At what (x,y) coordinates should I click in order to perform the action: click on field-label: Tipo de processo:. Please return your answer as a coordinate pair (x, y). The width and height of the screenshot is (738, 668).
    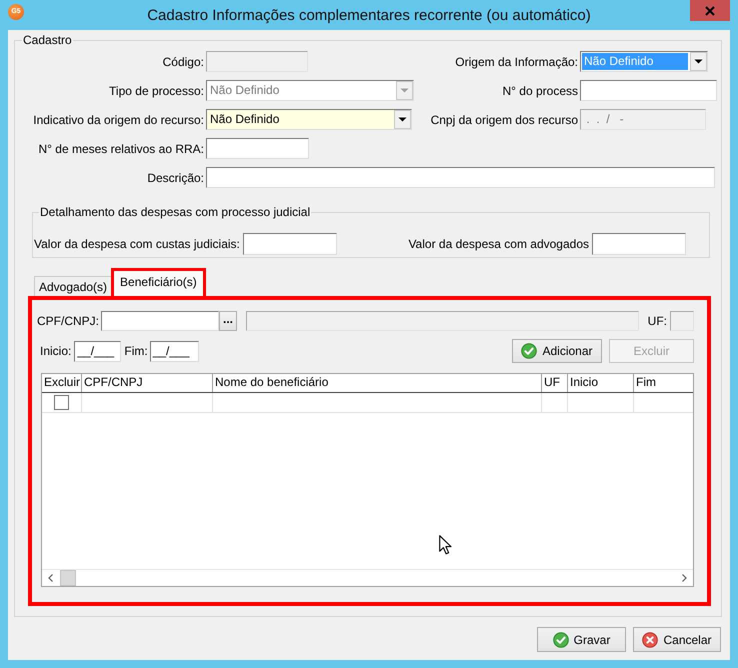
    Looking at the image, I should click on (156, 91).